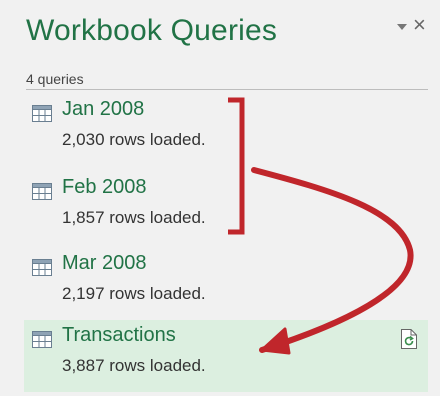 The height and width of the screenshot is (396, 440). What do you see at coordinates (55, 79) in the screenshot?
I see `query-count: 4 queries` at bounding box center [55, 79].